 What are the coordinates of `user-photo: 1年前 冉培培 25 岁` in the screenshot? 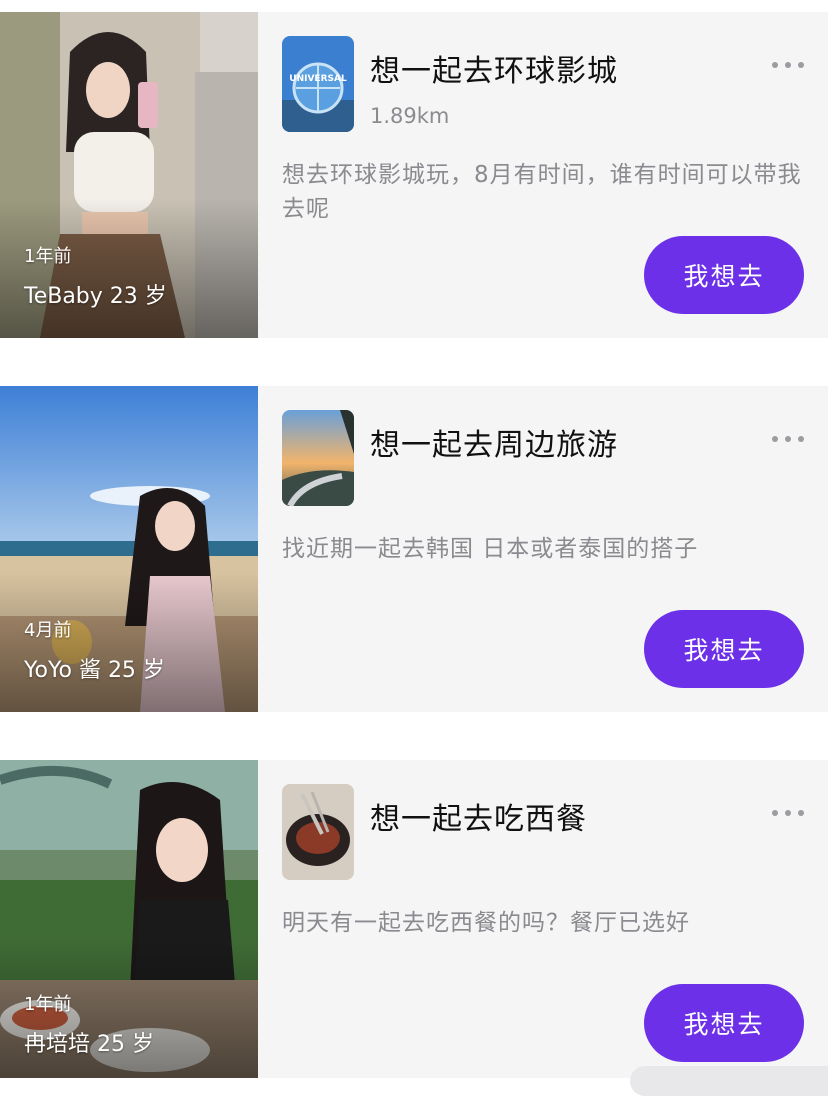 It's located at (129, 919).